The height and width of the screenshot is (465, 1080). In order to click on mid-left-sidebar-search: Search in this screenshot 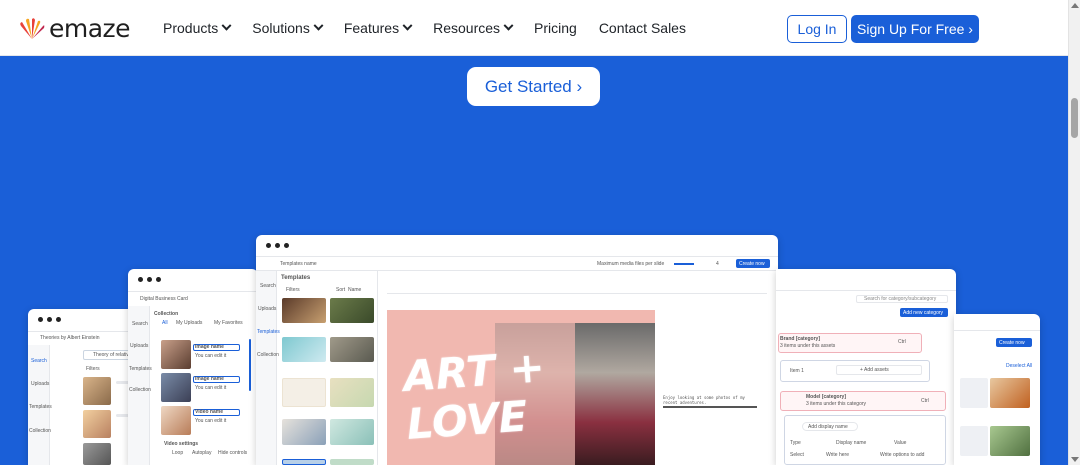, I will do `click(140, 324)`.